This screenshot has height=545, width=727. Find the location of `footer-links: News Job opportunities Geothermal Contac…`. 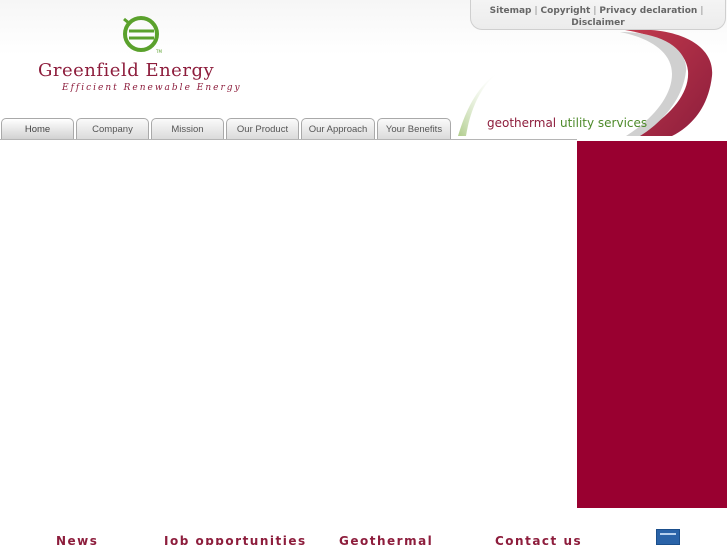

footer-links: News Job opportunities Geothermal Contac… is located at coordinates (363, 539).